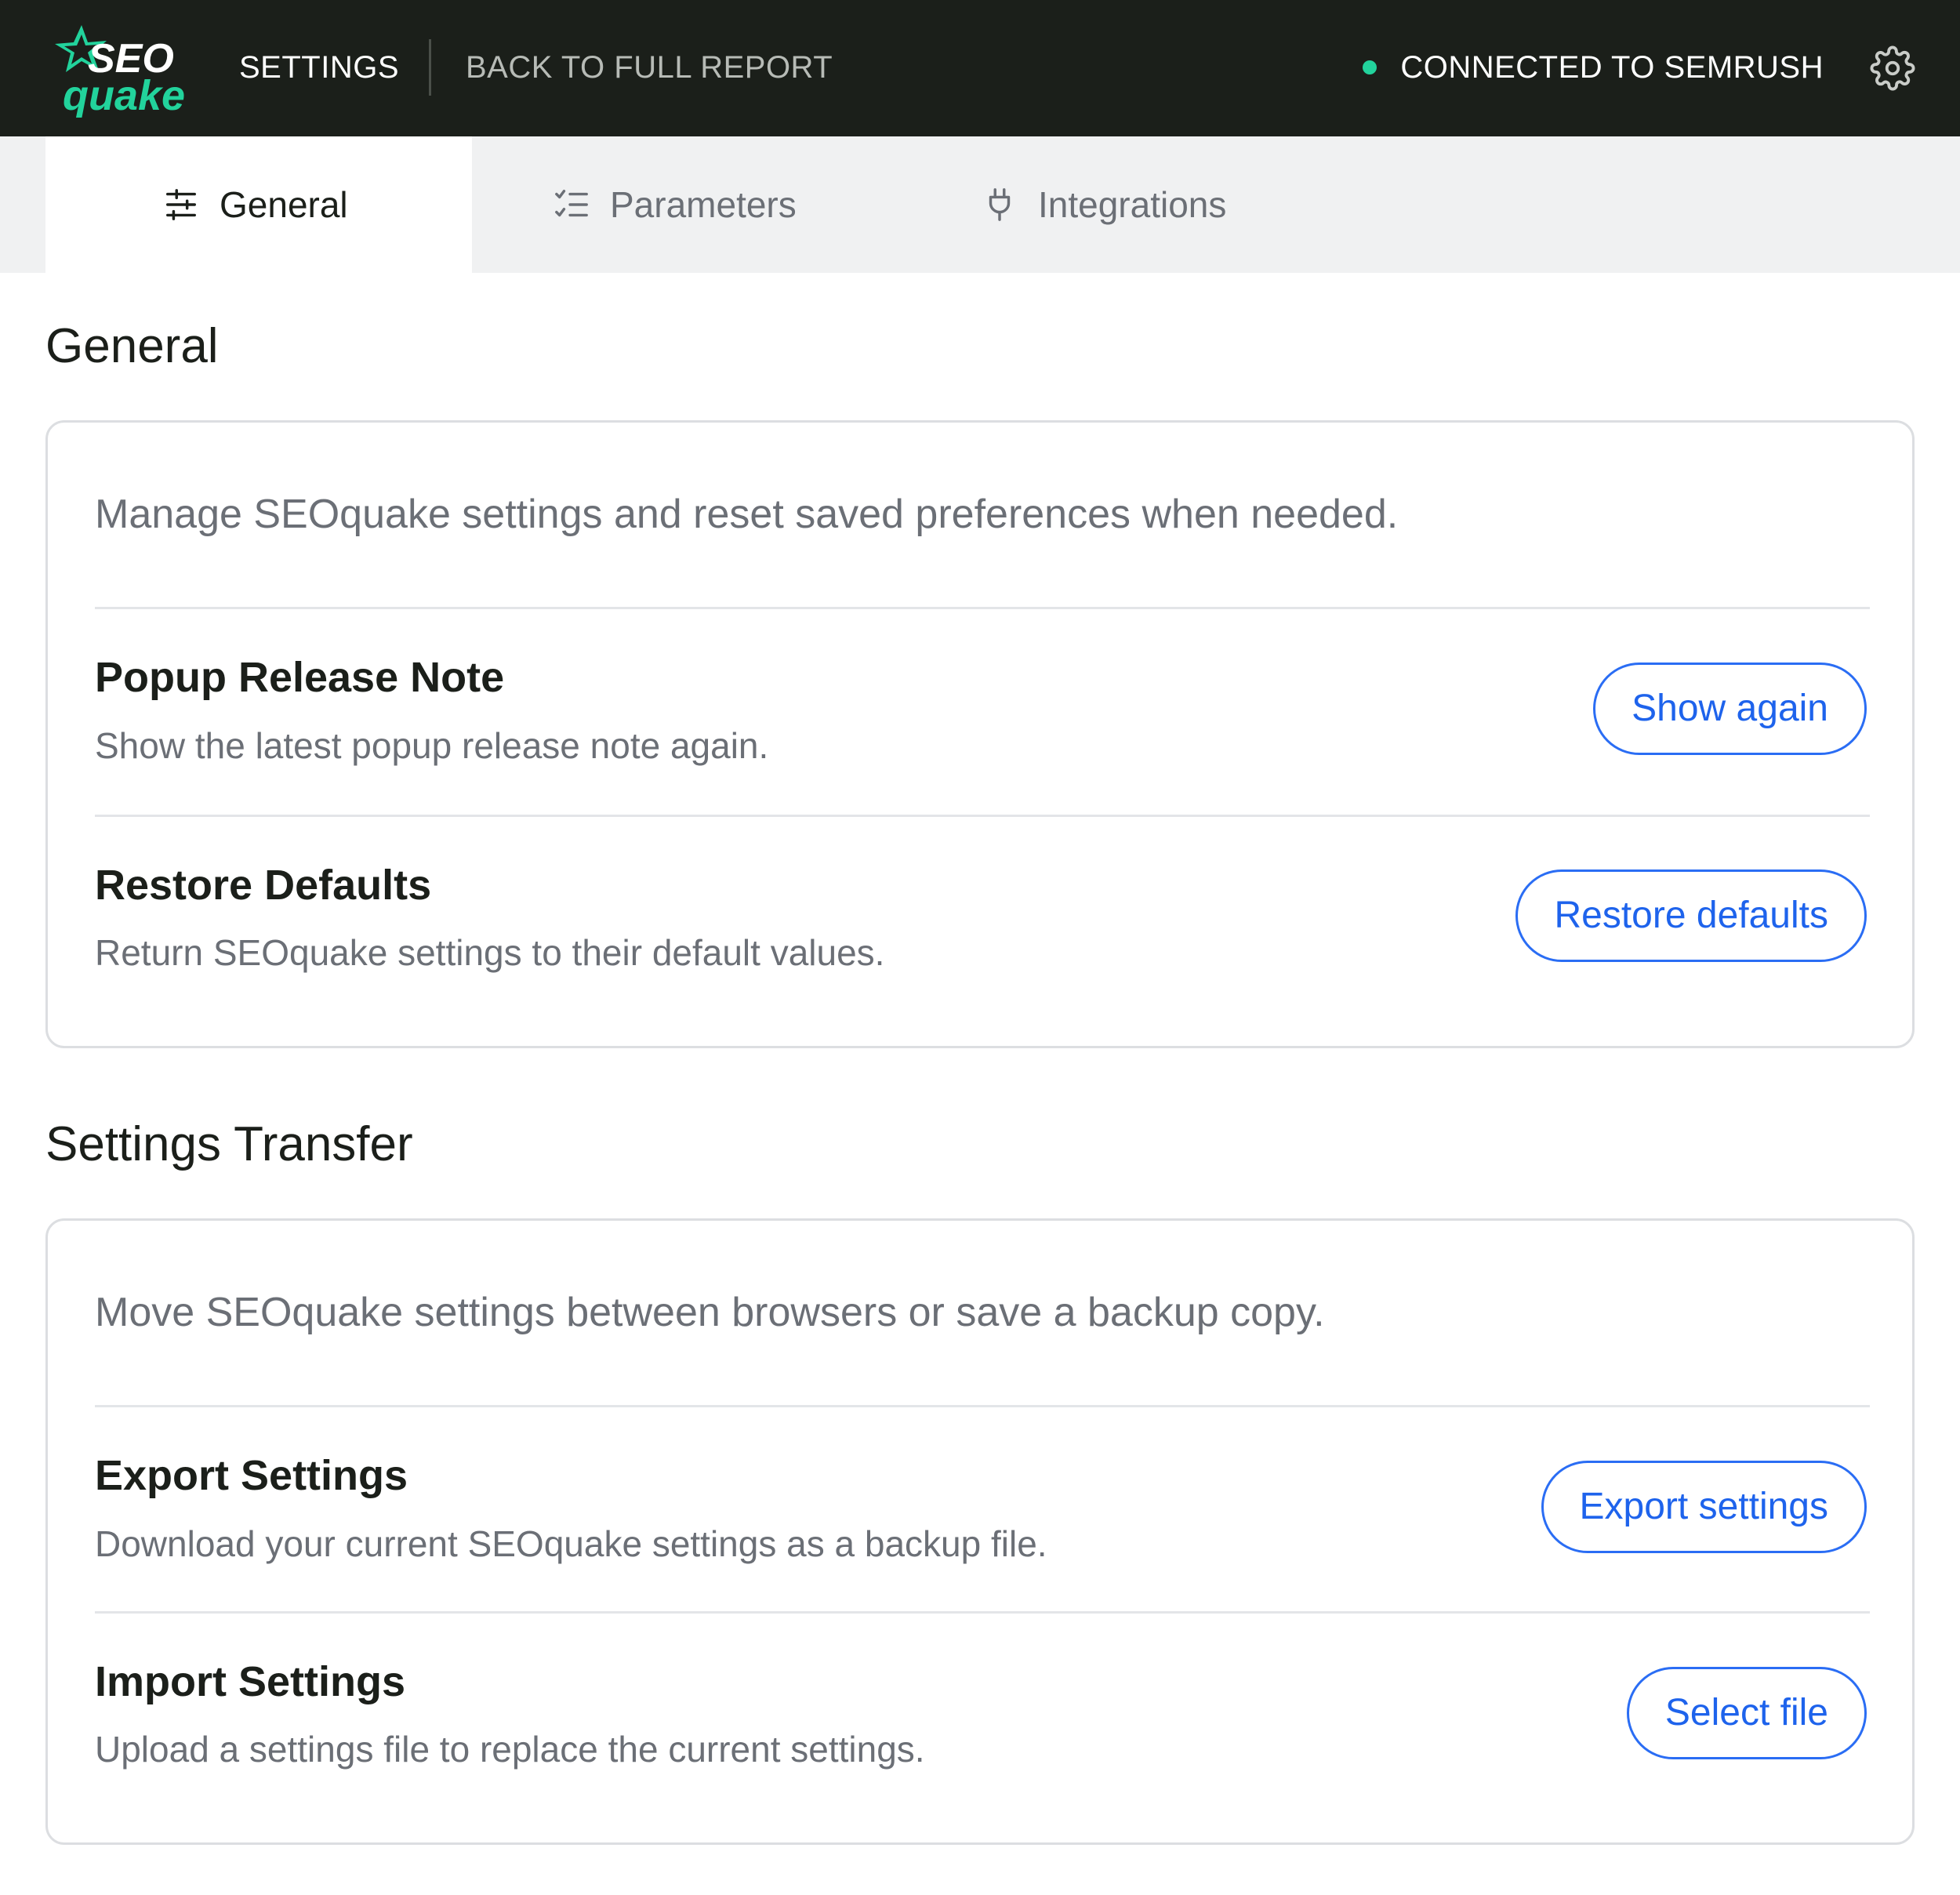 The height and width of the screenshot is (1895, 1960). I want to click on status-dot-icon, so click(1370, 67).